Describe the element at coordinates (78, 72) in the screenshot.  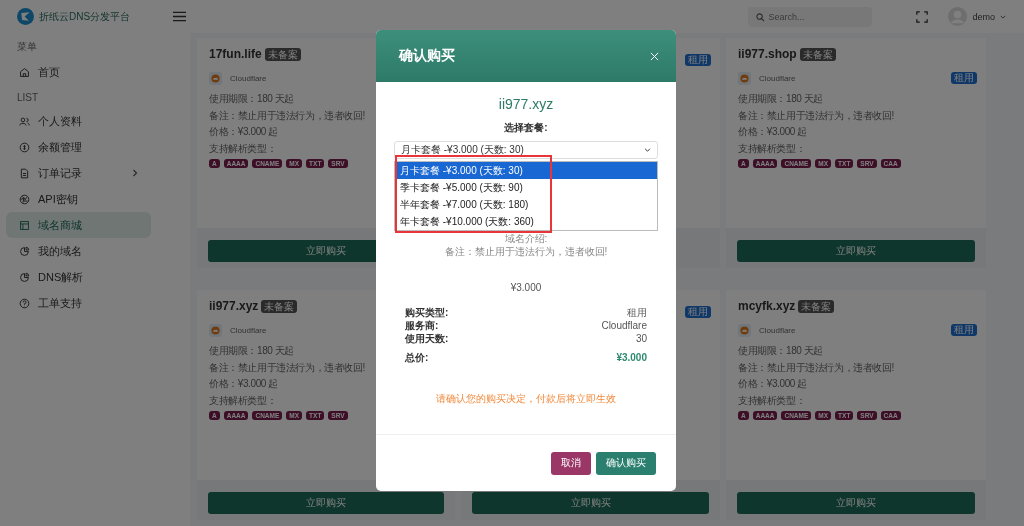
I see `sidebar-item: 首页` at that location.